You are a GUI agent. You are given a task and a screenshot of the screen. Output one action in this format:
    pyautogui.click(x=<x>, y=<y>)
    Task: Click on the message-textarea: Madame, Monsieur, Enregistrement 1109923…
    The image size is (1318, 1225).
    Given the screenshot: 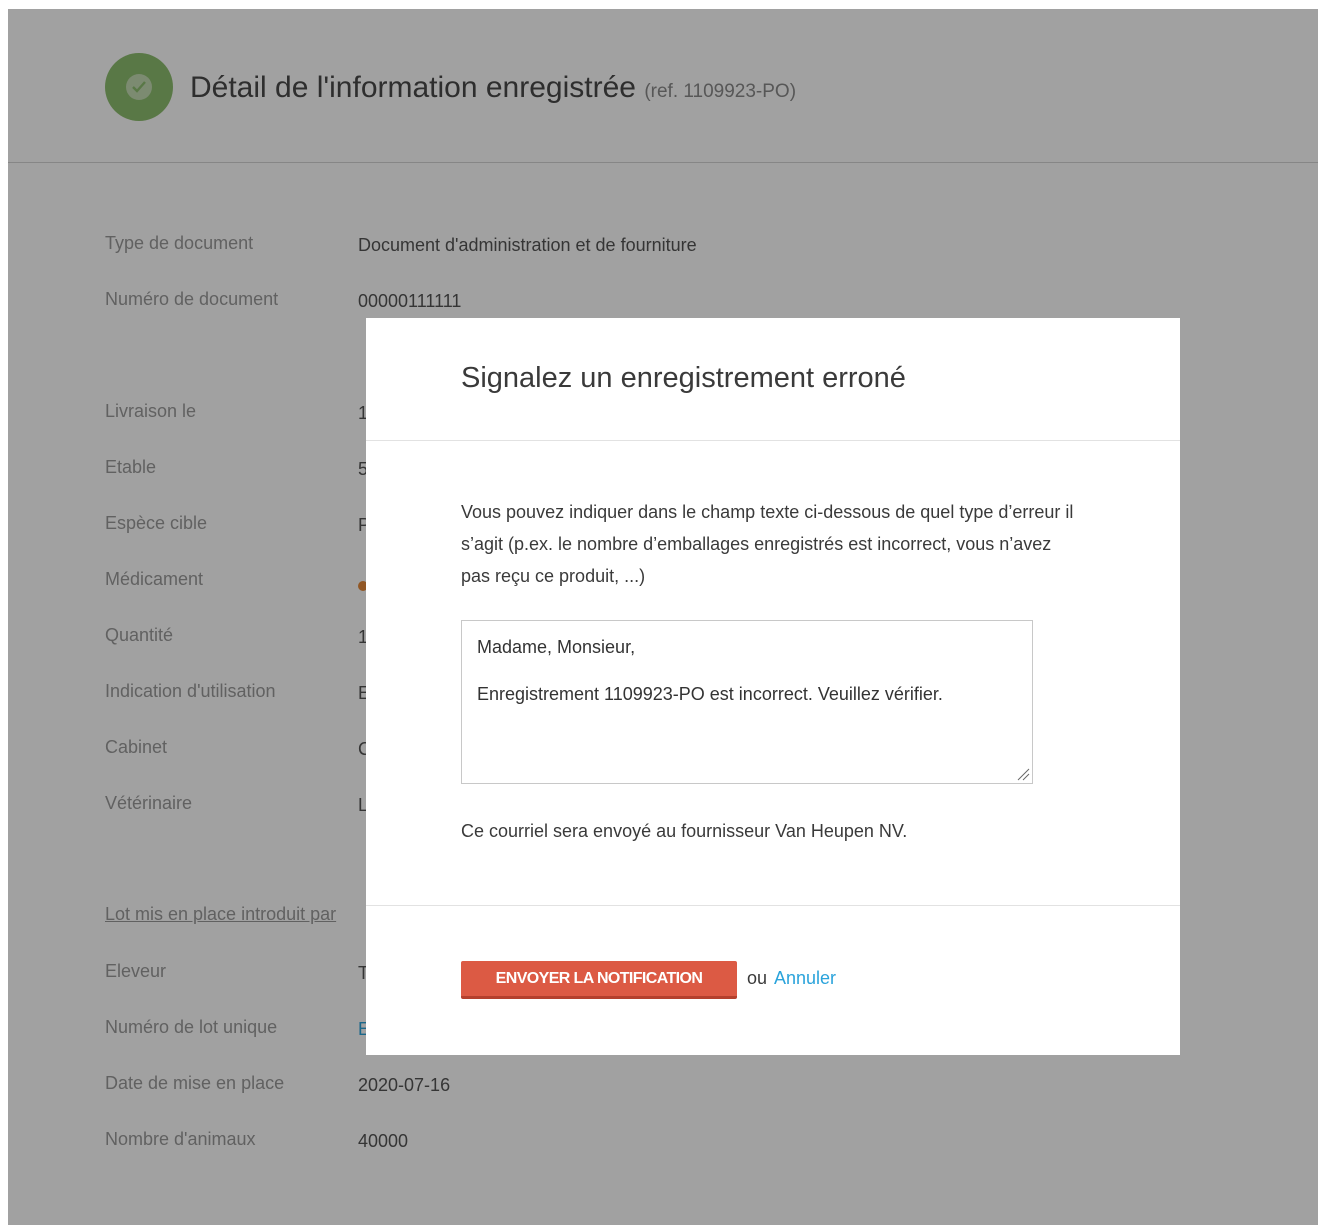 What is the action you would take?
    pyautogui.click(x=747, y=702)
    